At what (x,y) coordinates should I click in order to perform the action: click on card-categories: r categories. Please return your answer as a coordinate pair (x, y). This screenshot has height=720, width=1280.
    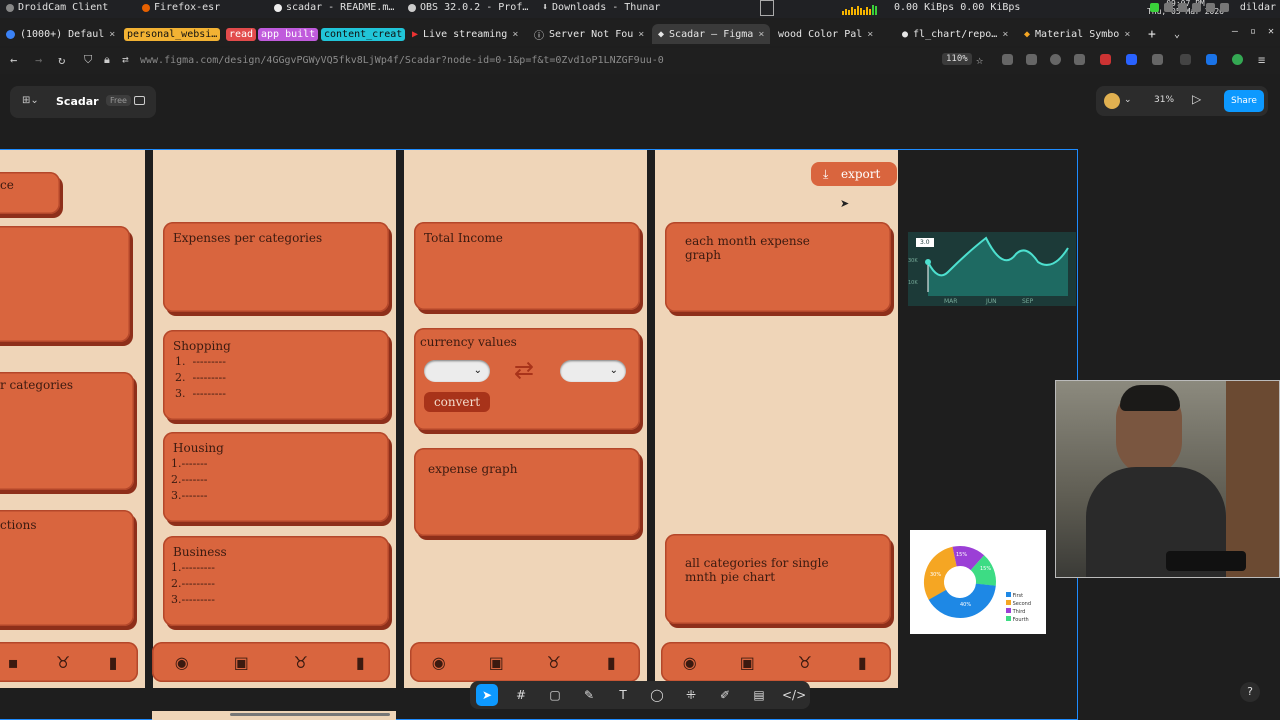
    Looking at the image, I should click on (67, 431).